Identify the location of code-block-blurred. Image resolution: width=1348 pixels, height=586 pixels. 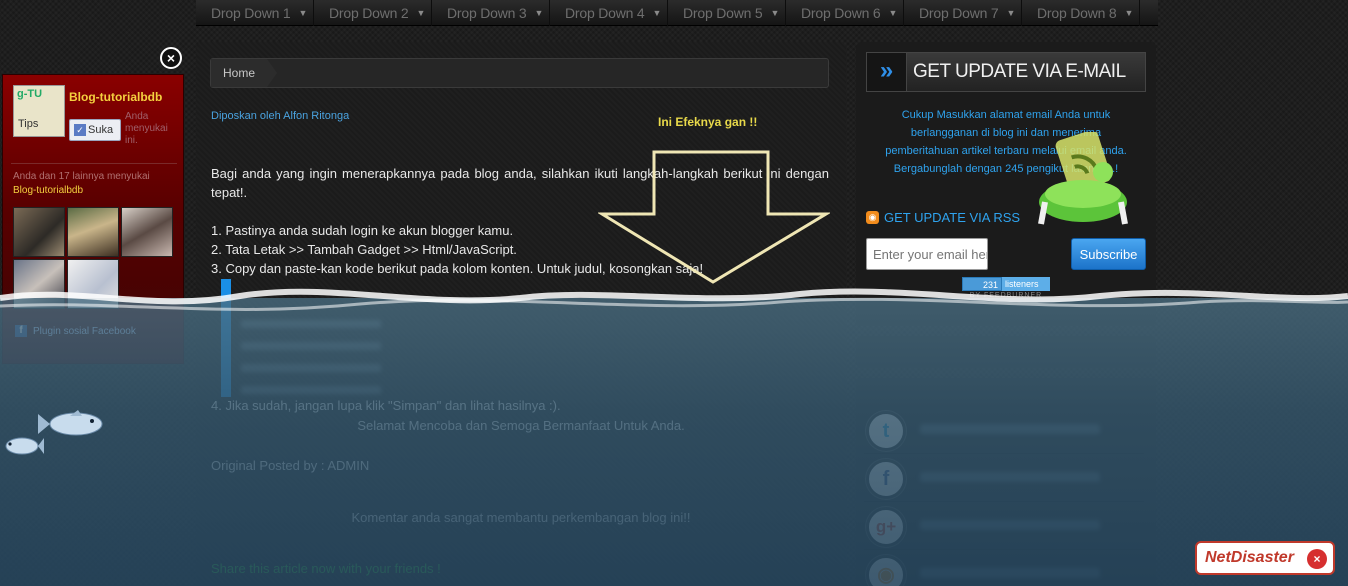
(311, 364).